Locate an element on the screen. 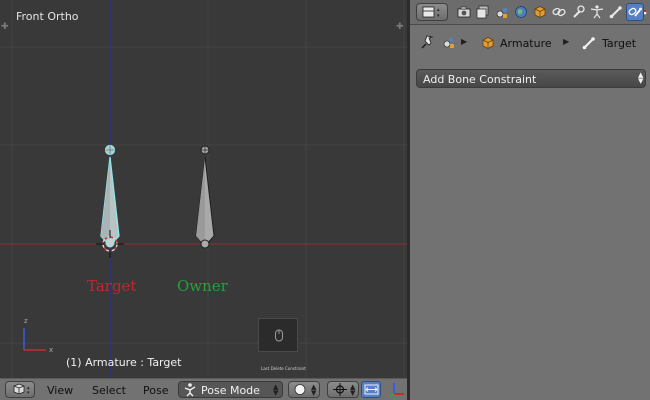  axis-x-label: x is located at coordinates (51, 350).